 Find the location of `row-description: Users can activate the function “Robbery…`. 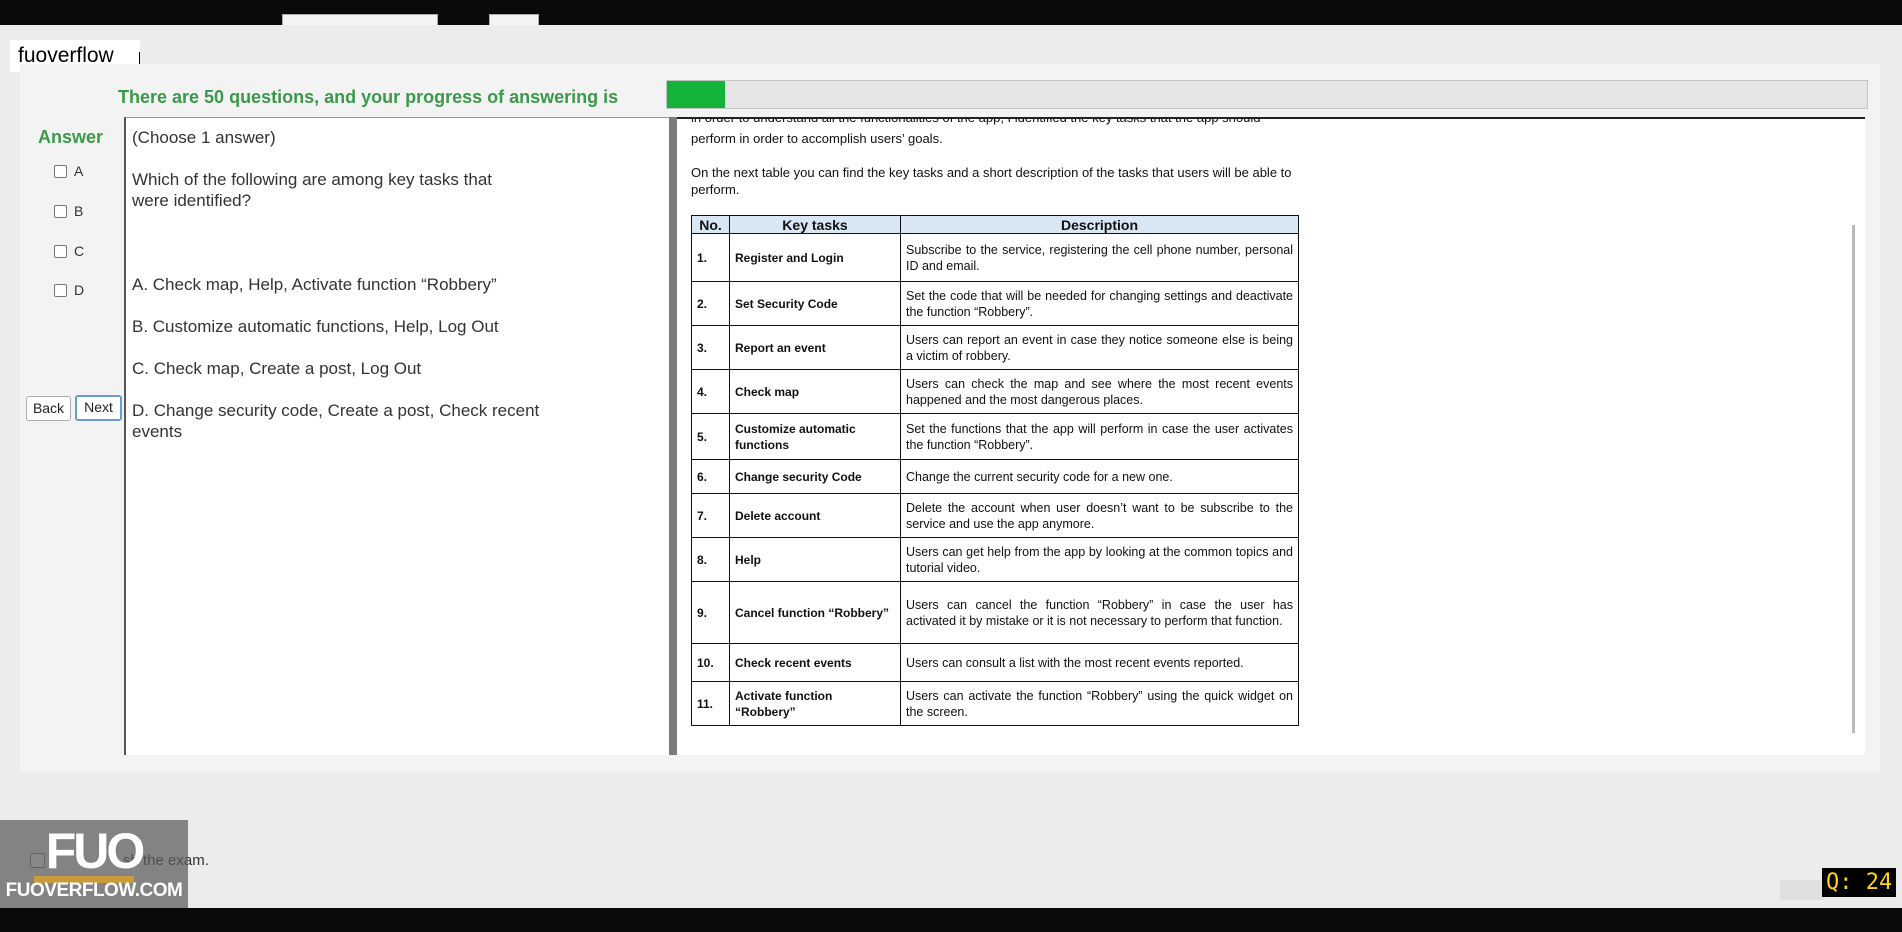

row-description: Users can activate the function “Robbery… is located at coordinates (1099, 703).